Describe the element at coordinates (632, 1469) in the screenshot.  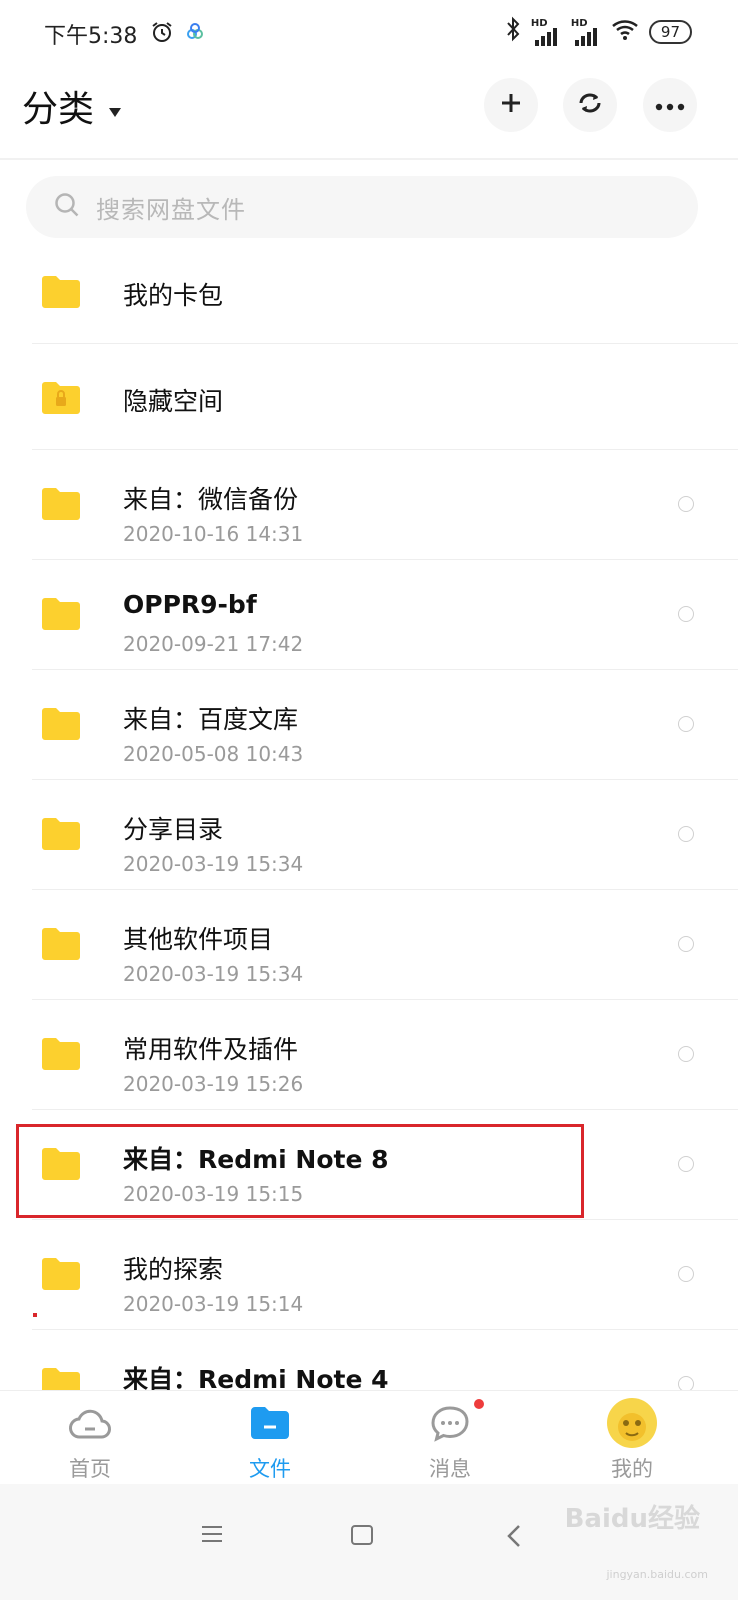
I see `tab-label: 我的` at that location.